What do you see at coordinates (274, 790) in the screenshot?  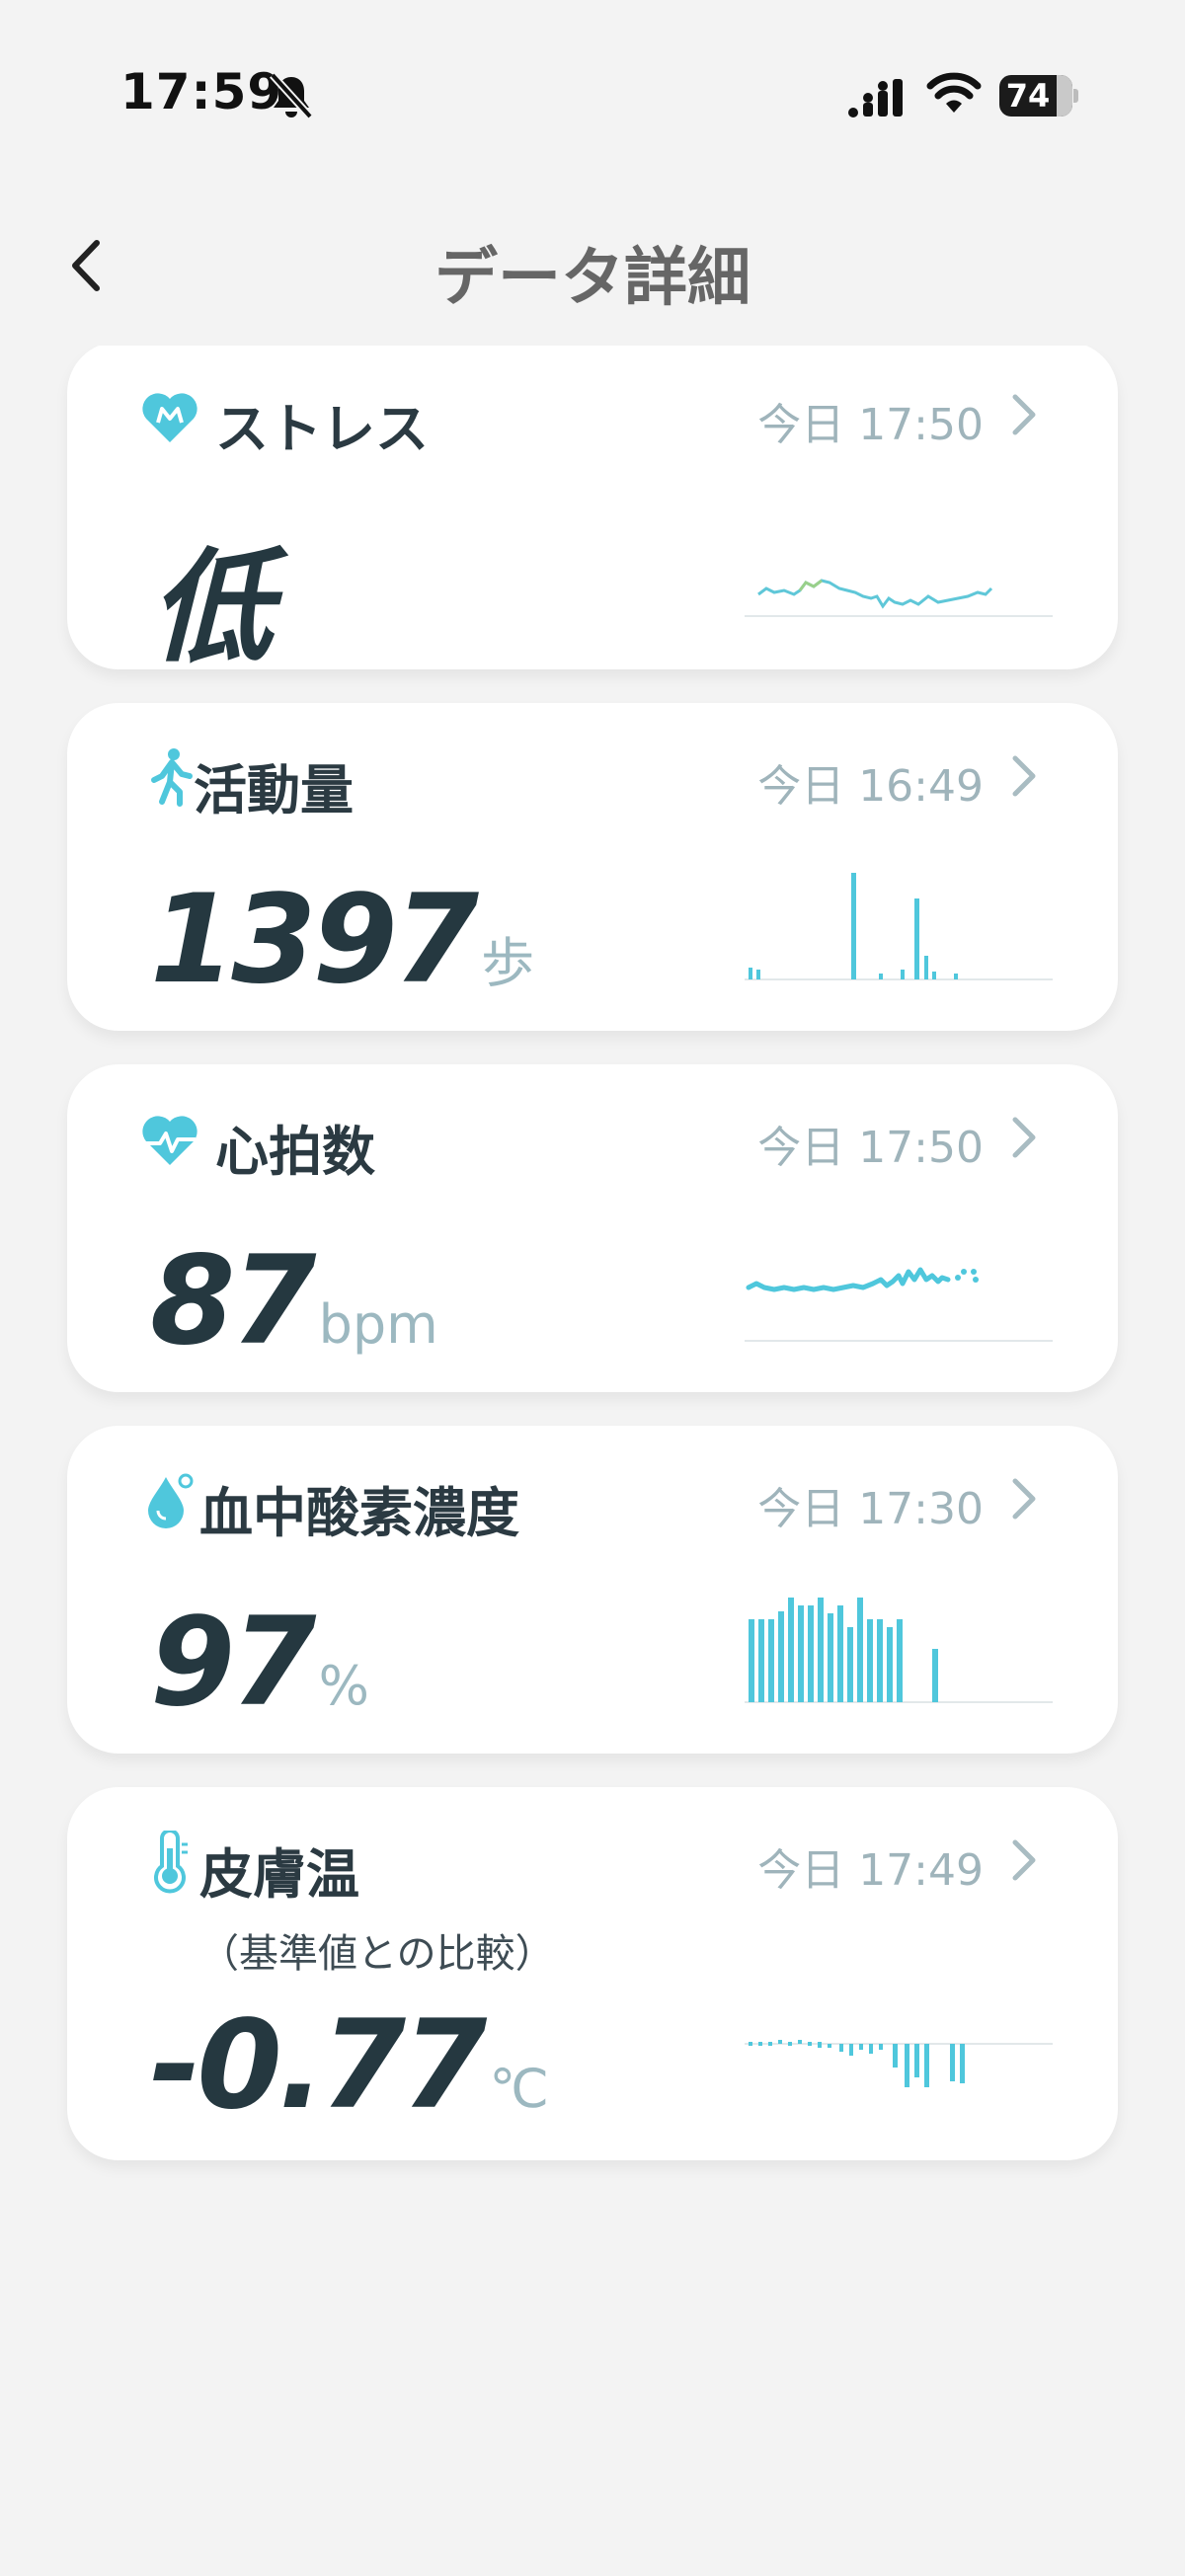 I see `card-title: 活動量` at bounding box center [274, 790].